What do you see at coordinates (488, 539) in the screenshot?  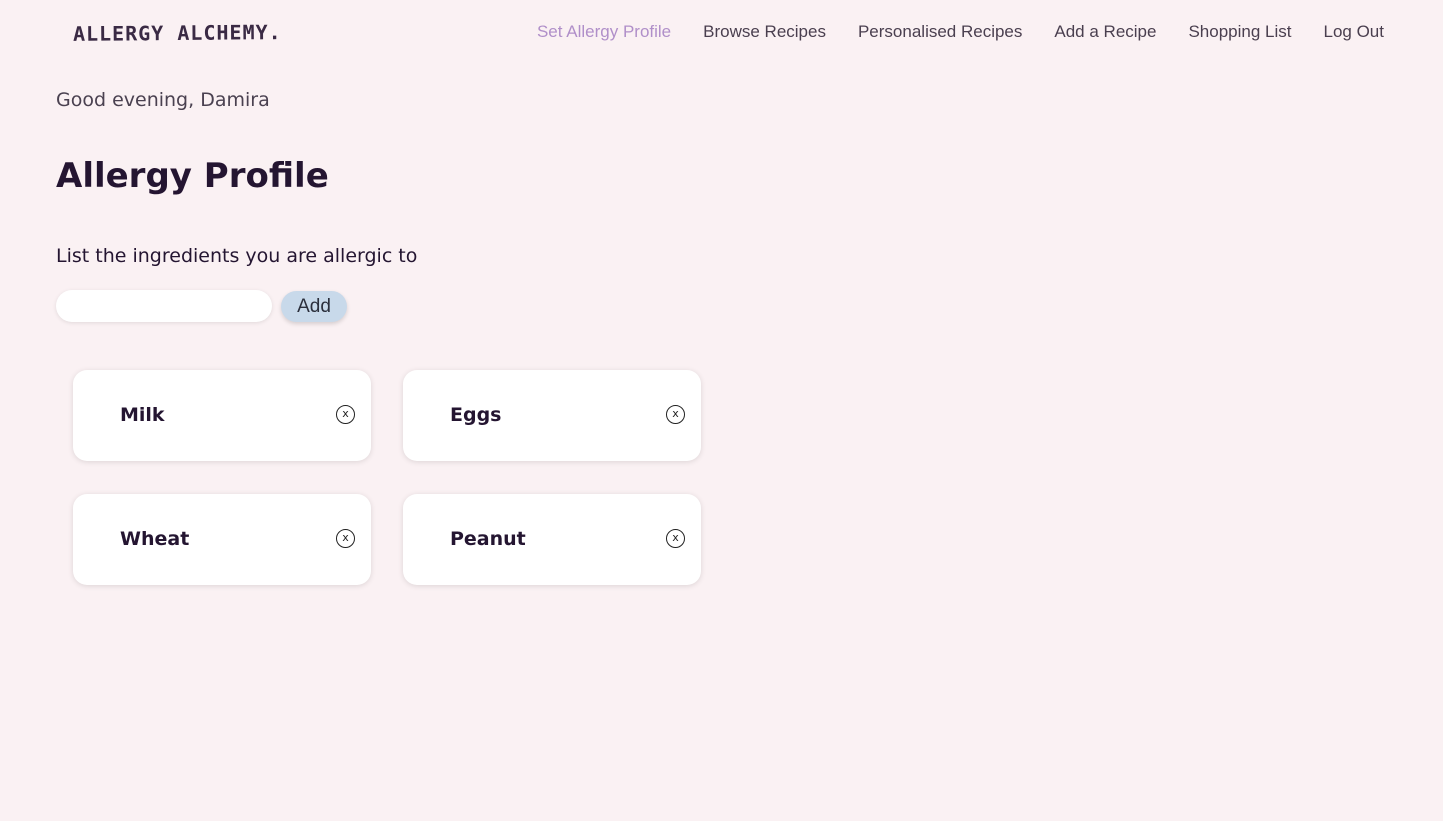 I see `allergy-label: Peanut` at bounding box center [488, 539].